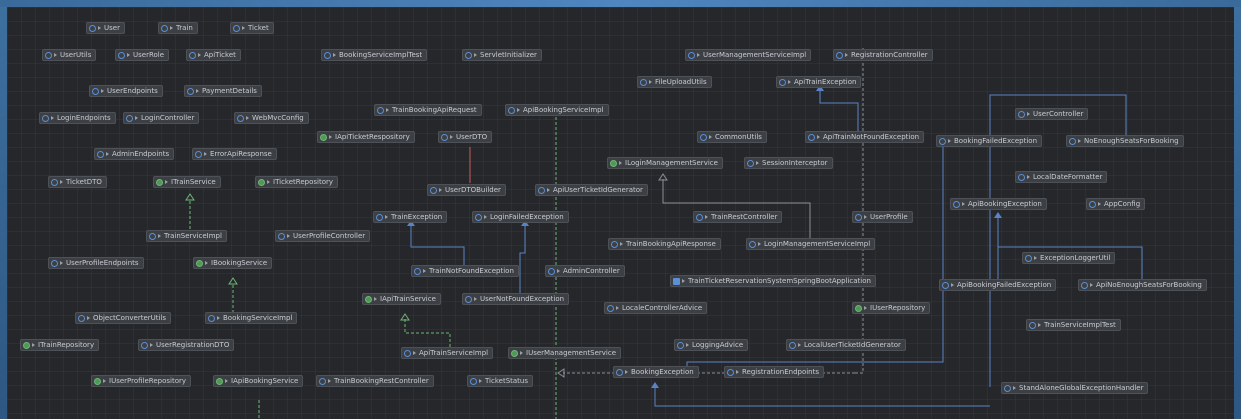 The width and height of the screenshot is (1241, 419). Describe the element at coordinates (233, 263) in the screenshot. I see `node-ibookingservice: IBookingService` at that location.